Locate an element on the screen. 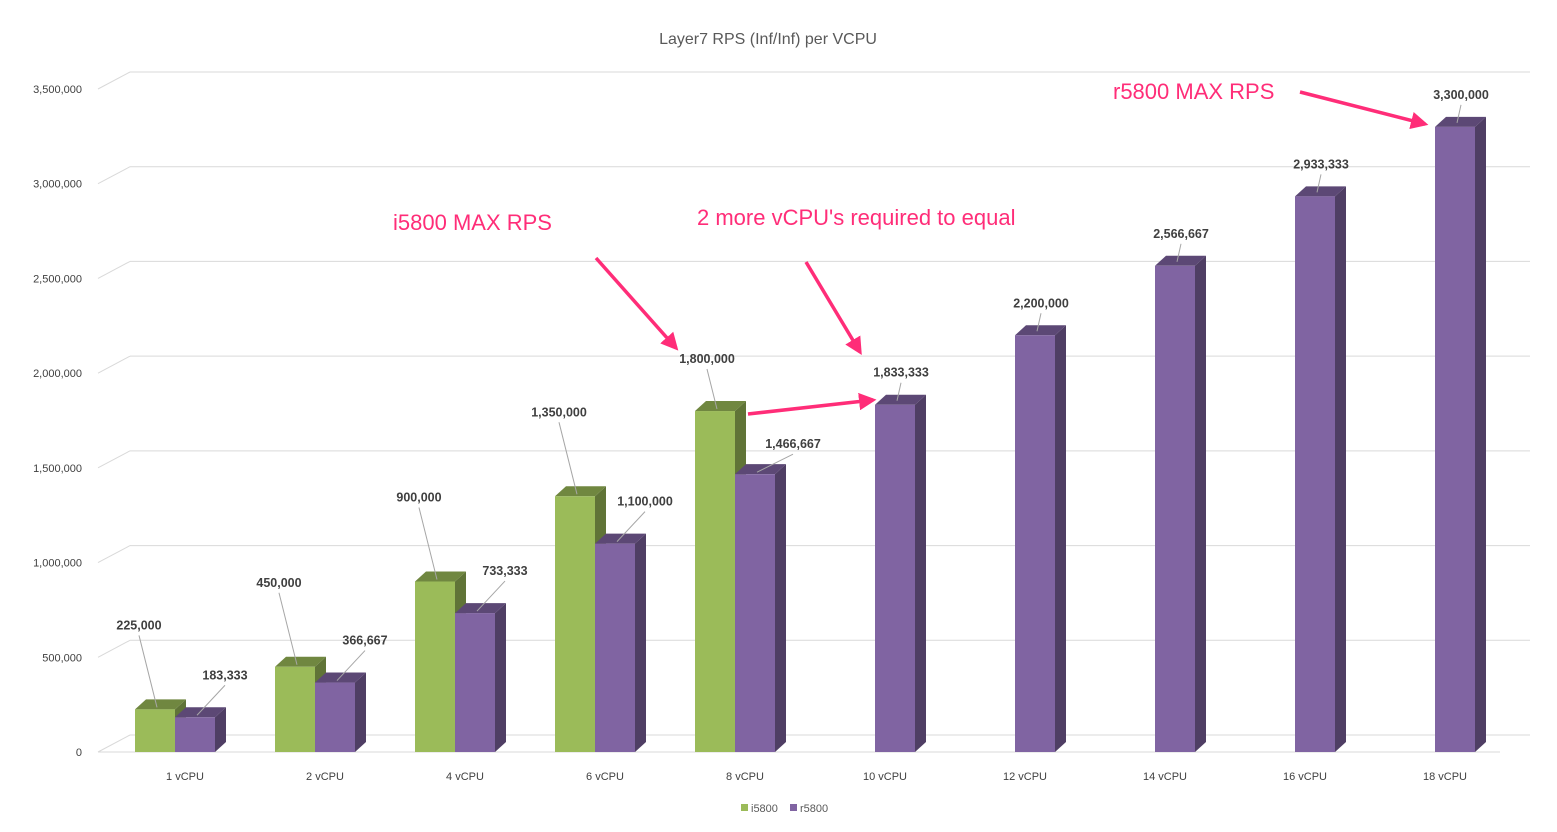  data-label-r5800: 3,300,000 is located at coordinates (1461, 95).